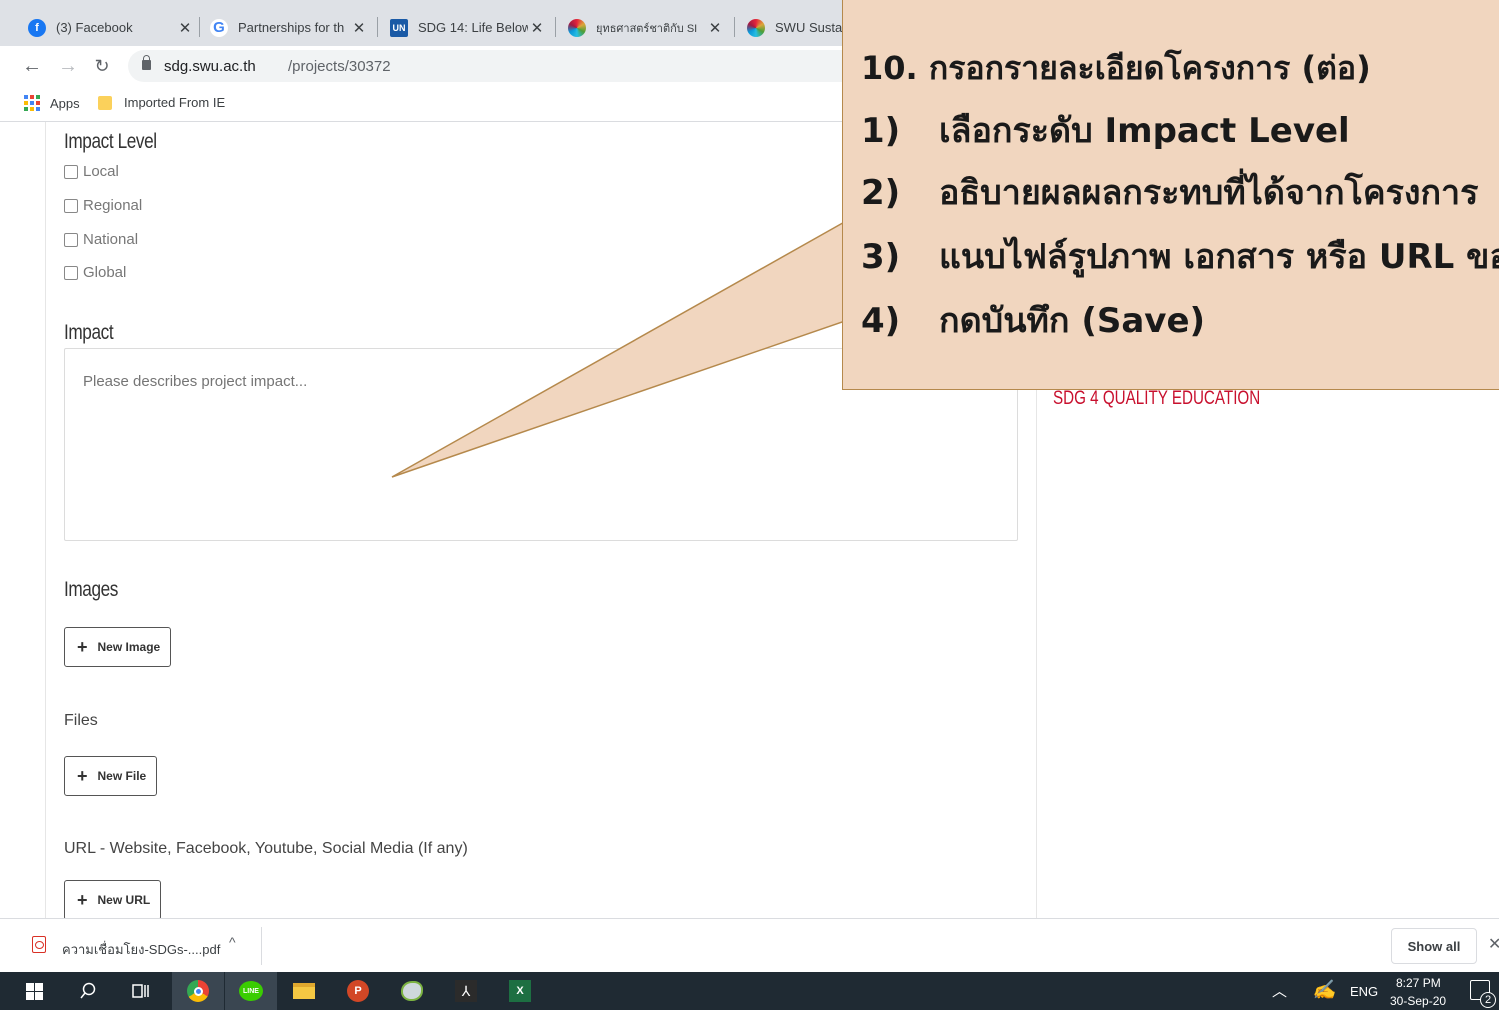  I want to click on taskbar-line: LINE, so click(251, 991).